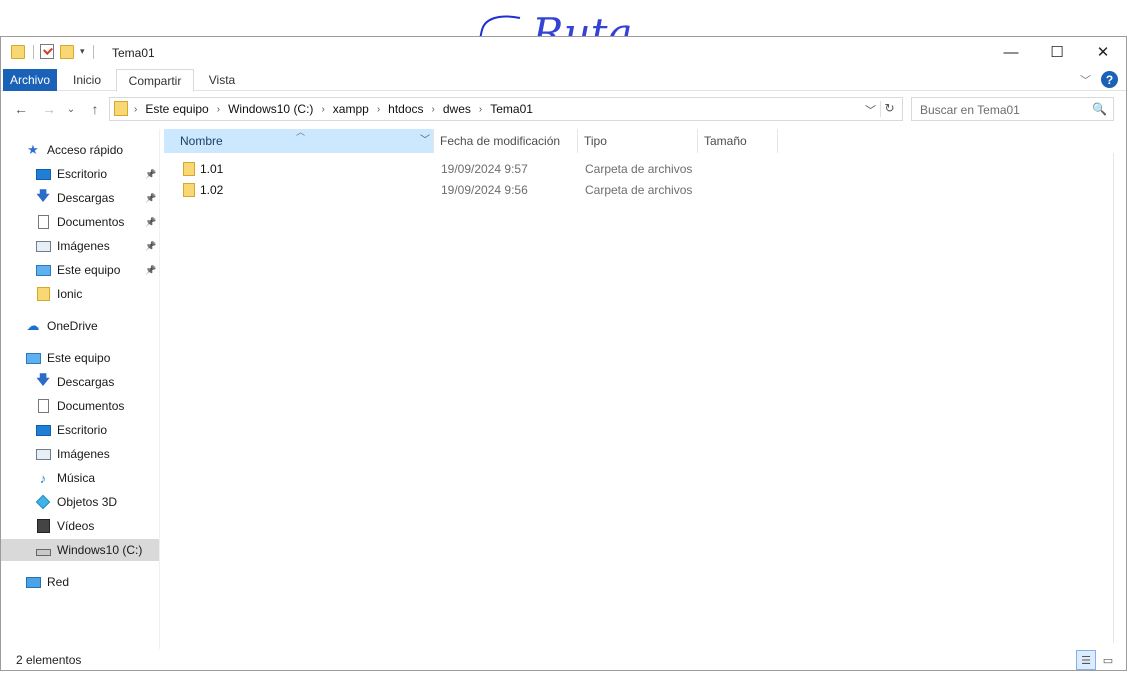  Describe the element at coordinates (563, 660) in the screenshot. I see `status-bar: 2 elementos ☰ ▭` at that location.